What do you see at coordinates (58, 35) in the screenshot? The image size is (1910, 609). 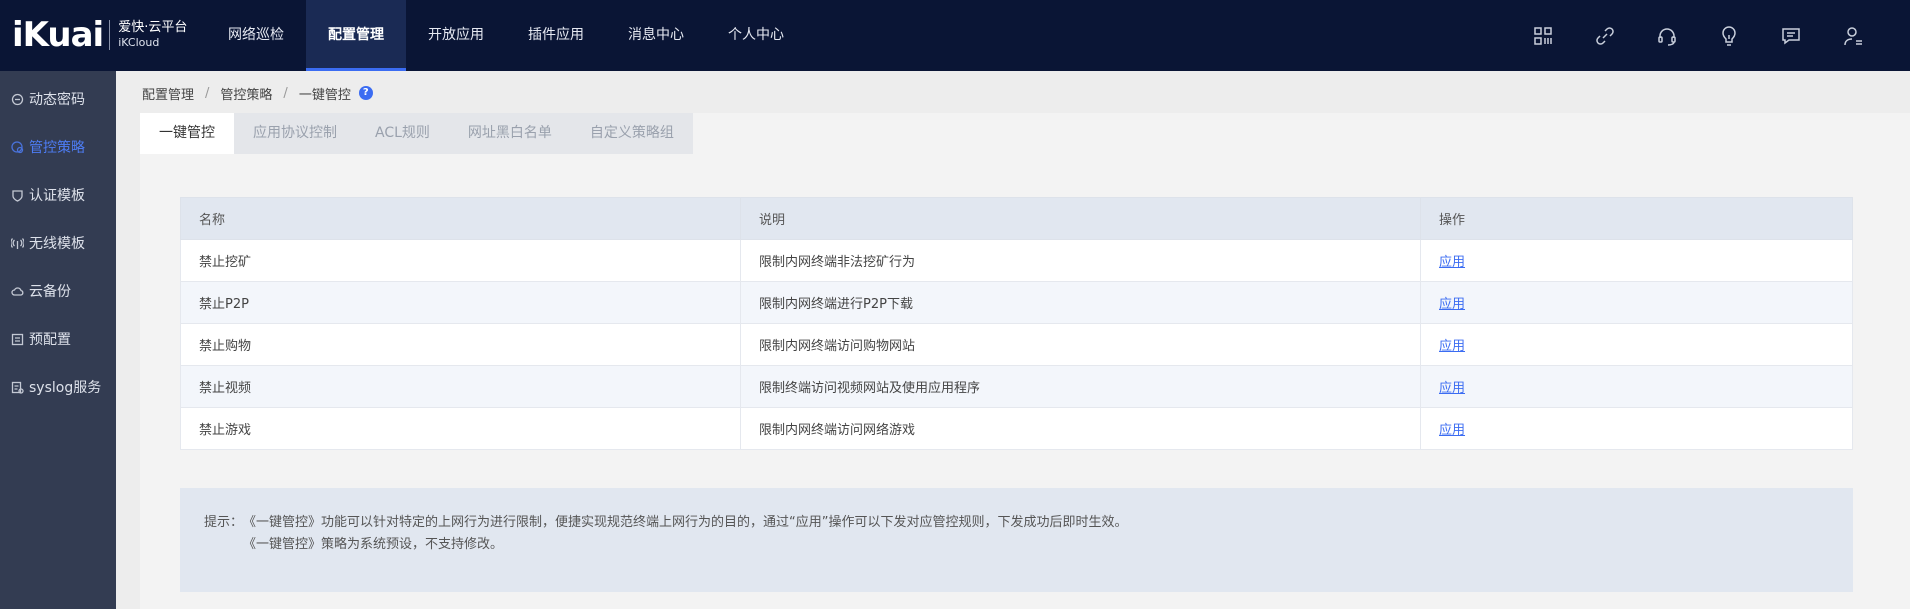 I see `logo-wordmark: iKuai` at bounding box center [58, 35].